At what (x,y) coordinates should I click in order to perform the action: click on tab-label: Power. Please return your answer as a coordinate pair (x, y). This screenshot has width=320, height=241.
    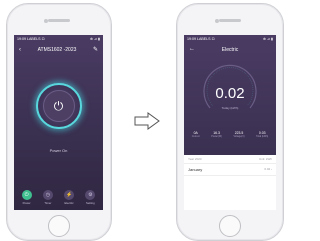
    Looking at the image, I should click on (26, 203).